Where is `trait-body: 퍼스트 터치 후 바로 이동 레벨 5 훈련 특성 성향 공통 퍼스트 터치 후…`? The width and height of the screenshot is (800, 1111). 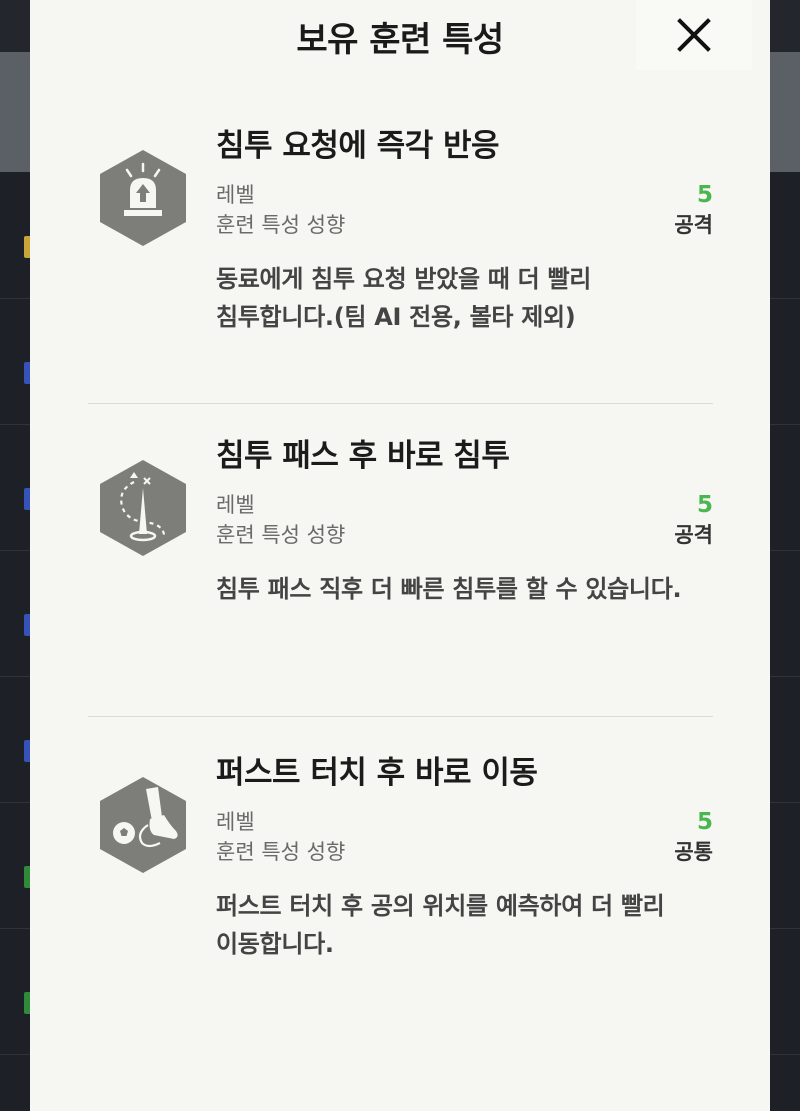 trait-body: 퍼스트 터치 후 바로 이동 레벨 5 훈련 특성 성향 공통 퍼스트 터치 후… is located at coordinates (464, 858).